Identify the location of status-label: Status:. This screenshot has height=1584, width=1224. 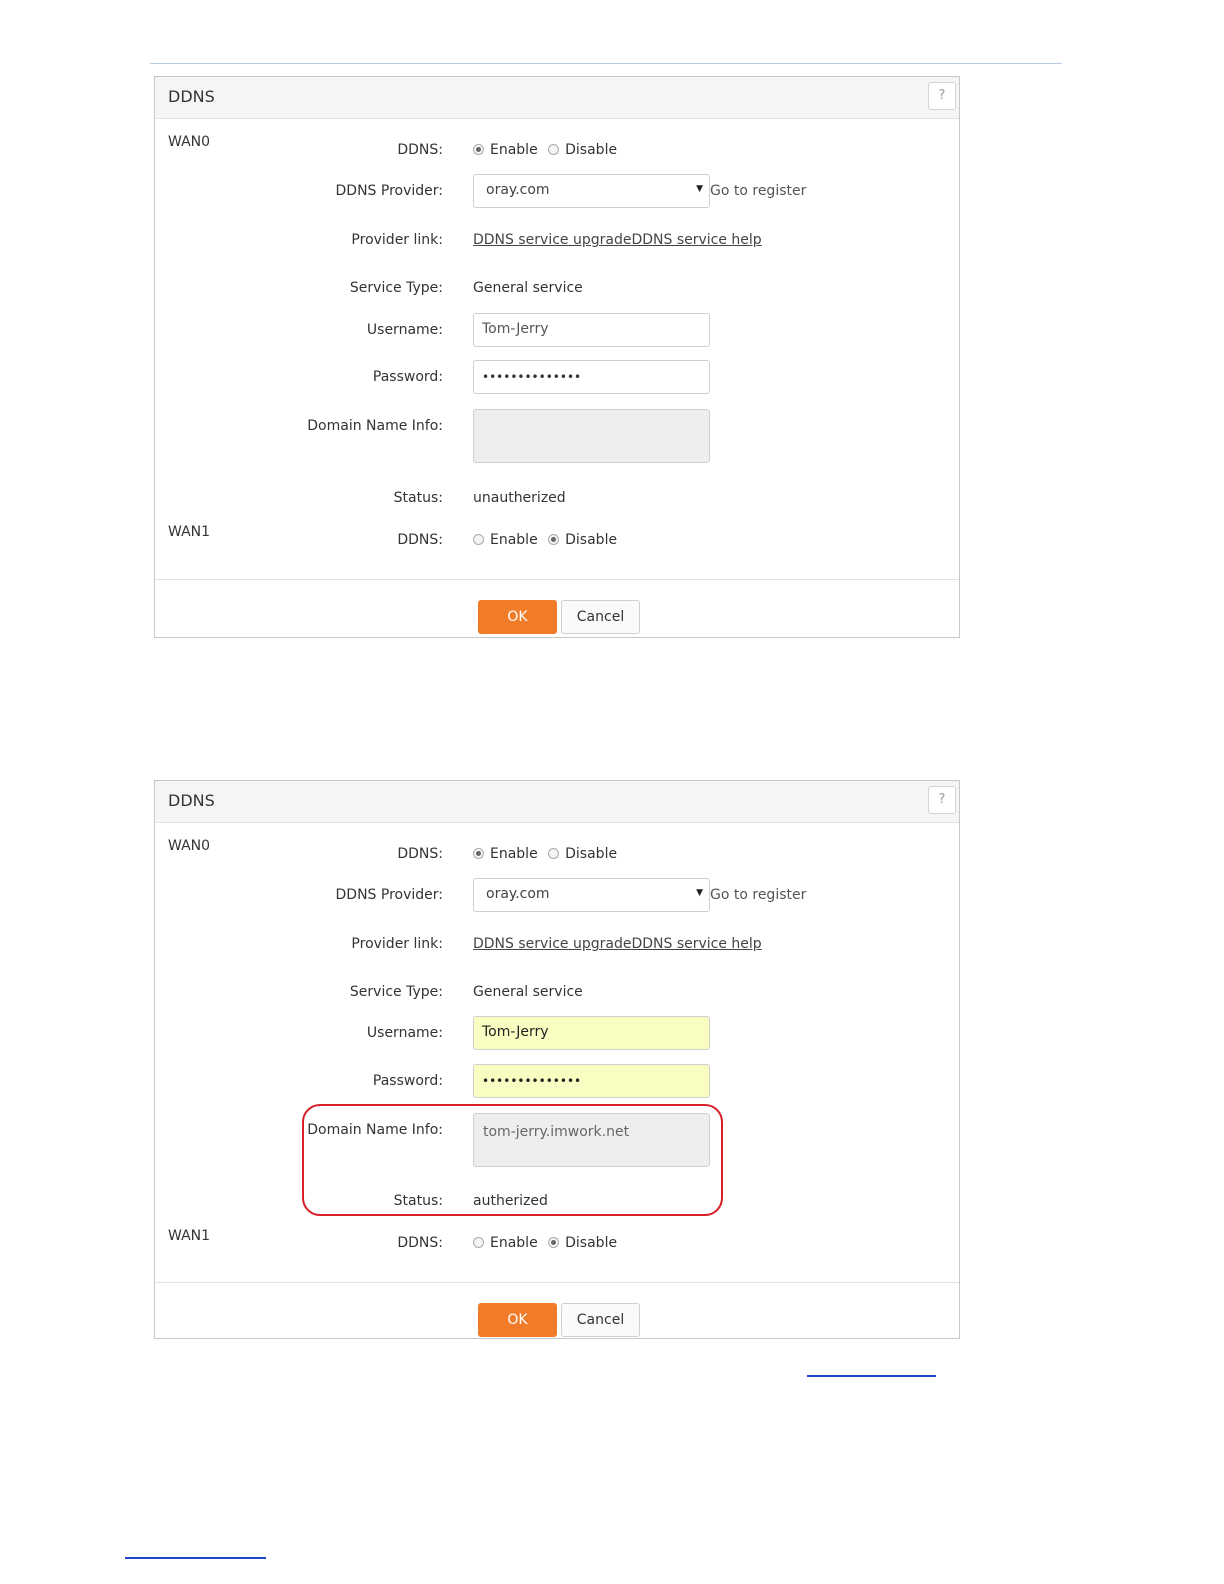
(418, 498).